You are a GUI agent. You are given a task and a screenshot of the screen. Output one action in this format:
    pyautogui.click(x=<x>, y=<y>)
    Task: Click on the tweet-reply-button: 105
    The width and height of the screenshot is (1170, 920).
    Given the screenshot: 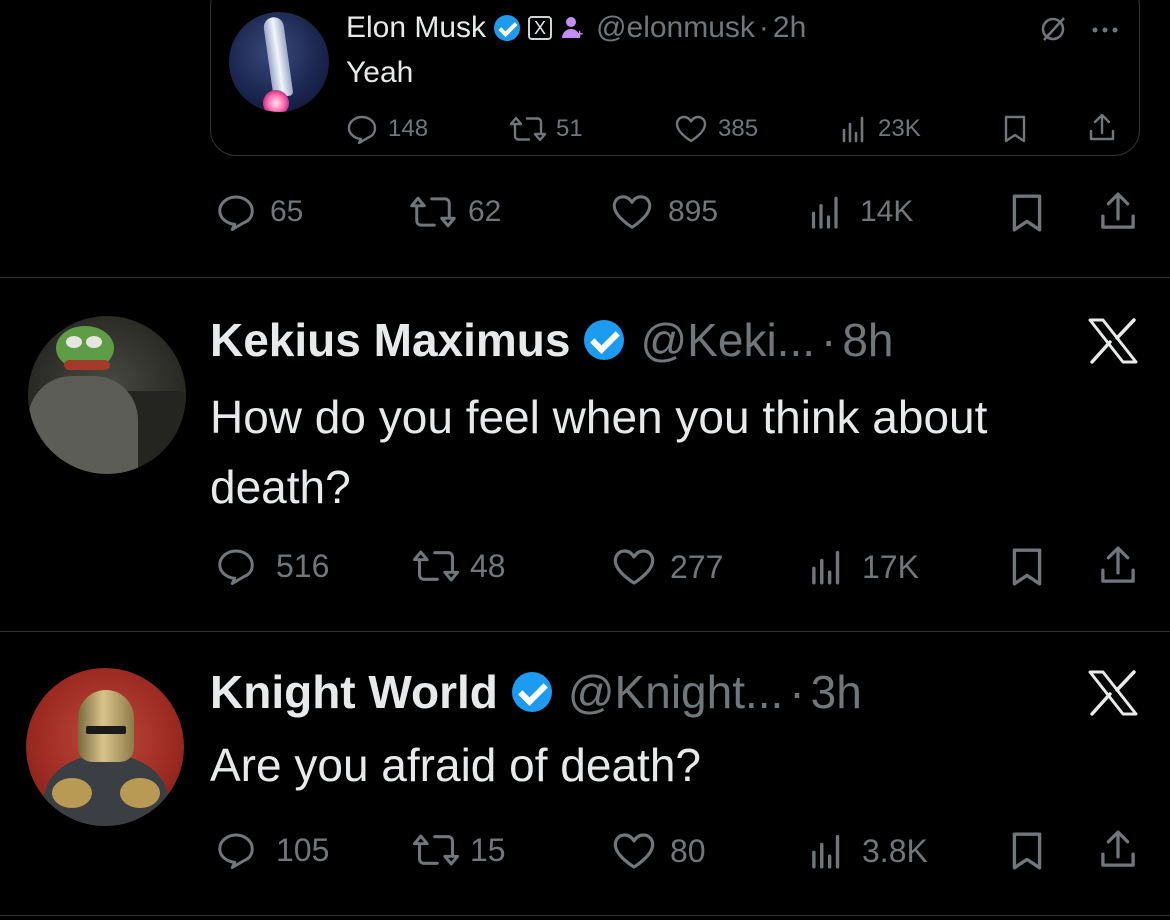 What is the action you would take?
    pyautogui.click(x=272, y=850)
    